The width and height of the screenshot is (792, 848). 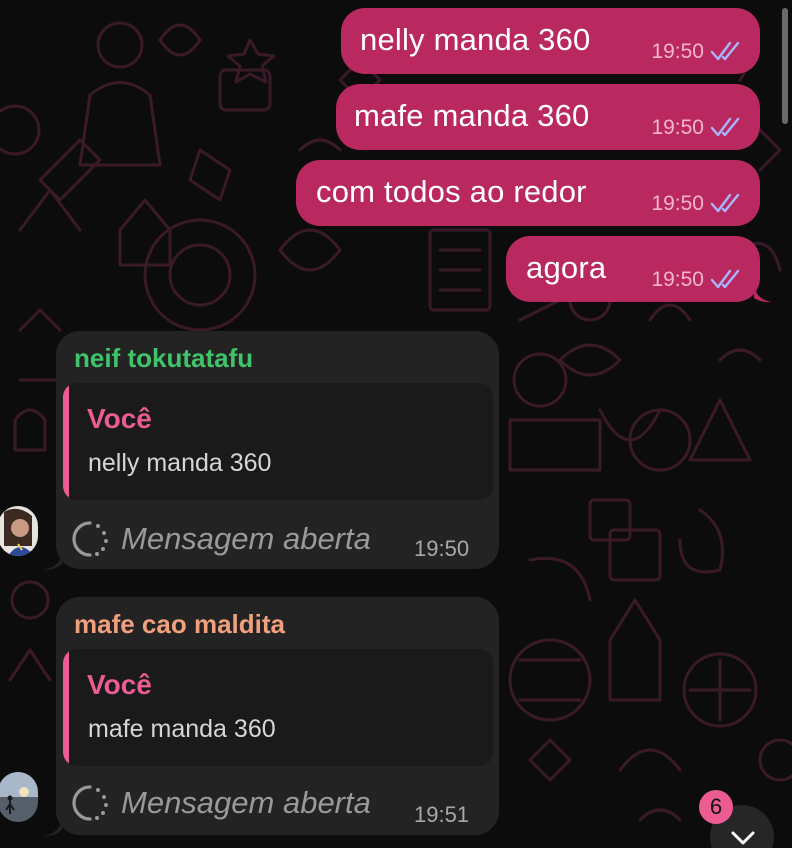 I want to click on quoted-reply: Você mafe manda 360, so click(x=278, y=707).